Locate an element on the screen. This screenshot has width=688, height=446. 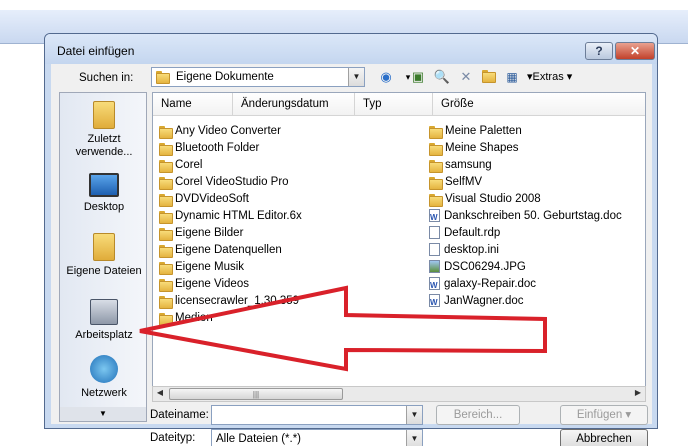
look-in-value: Eigene Dokumente is located at coordinates (225, 77).